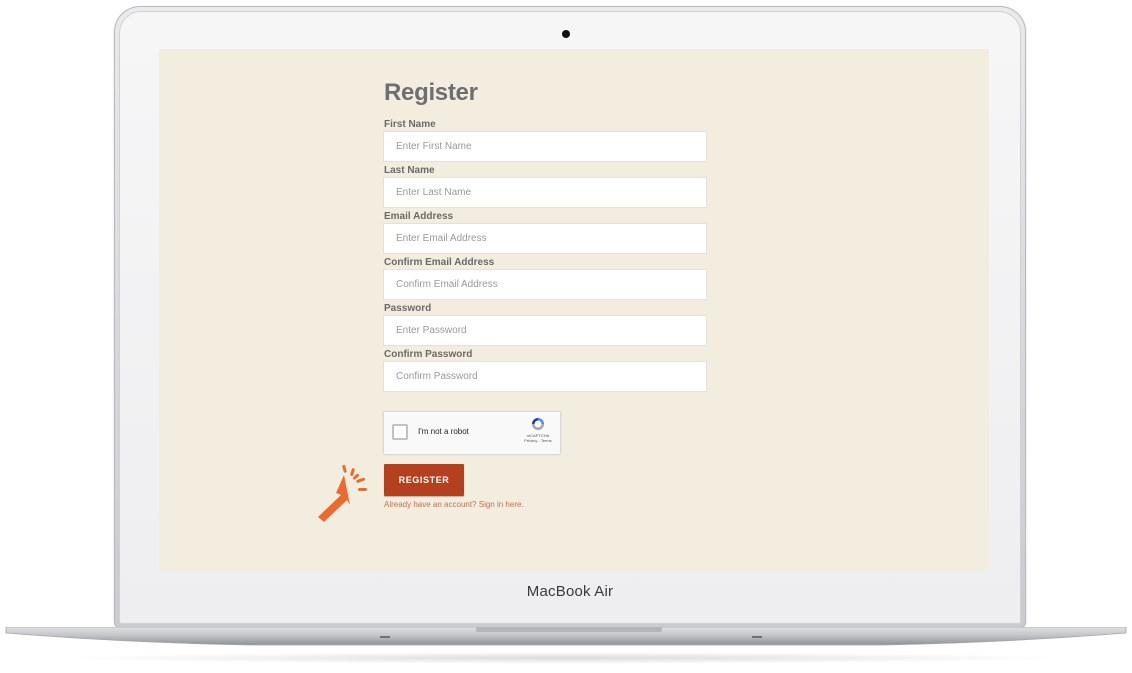  I want to click on confirm-email-label: Confirm Email Address, so click(439, 262).